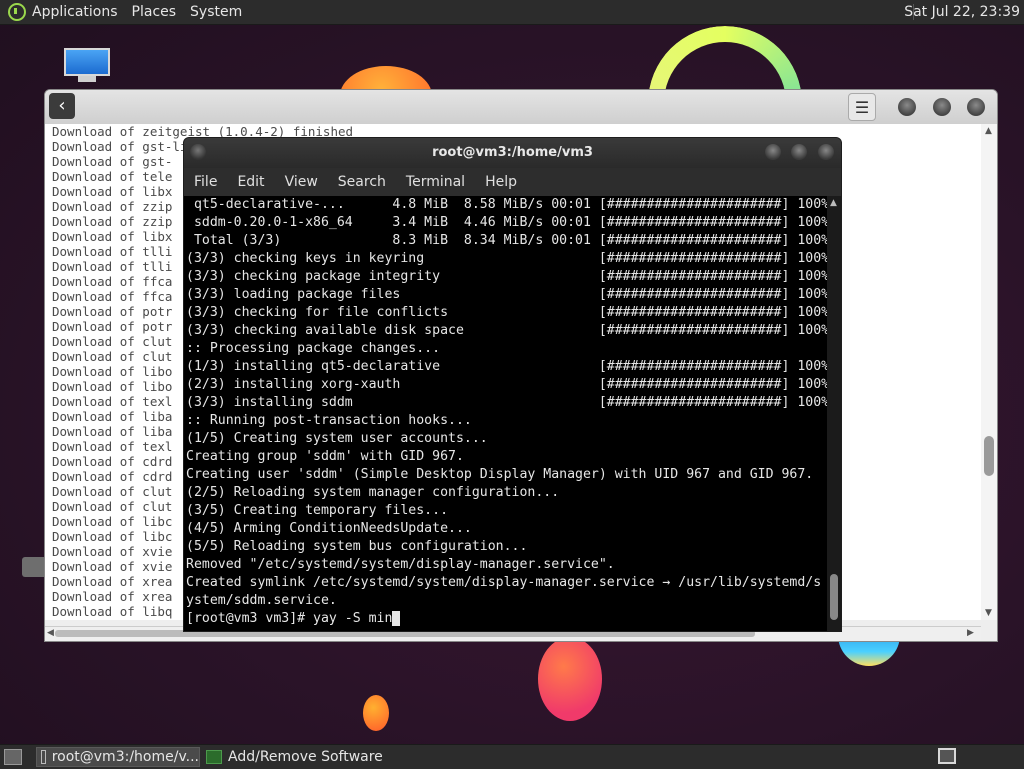 Image resolution: width=1024 pixels, height=769 pixels. I want to click on vertical-scrollbar: ▲ ▼, so click(989, 372).